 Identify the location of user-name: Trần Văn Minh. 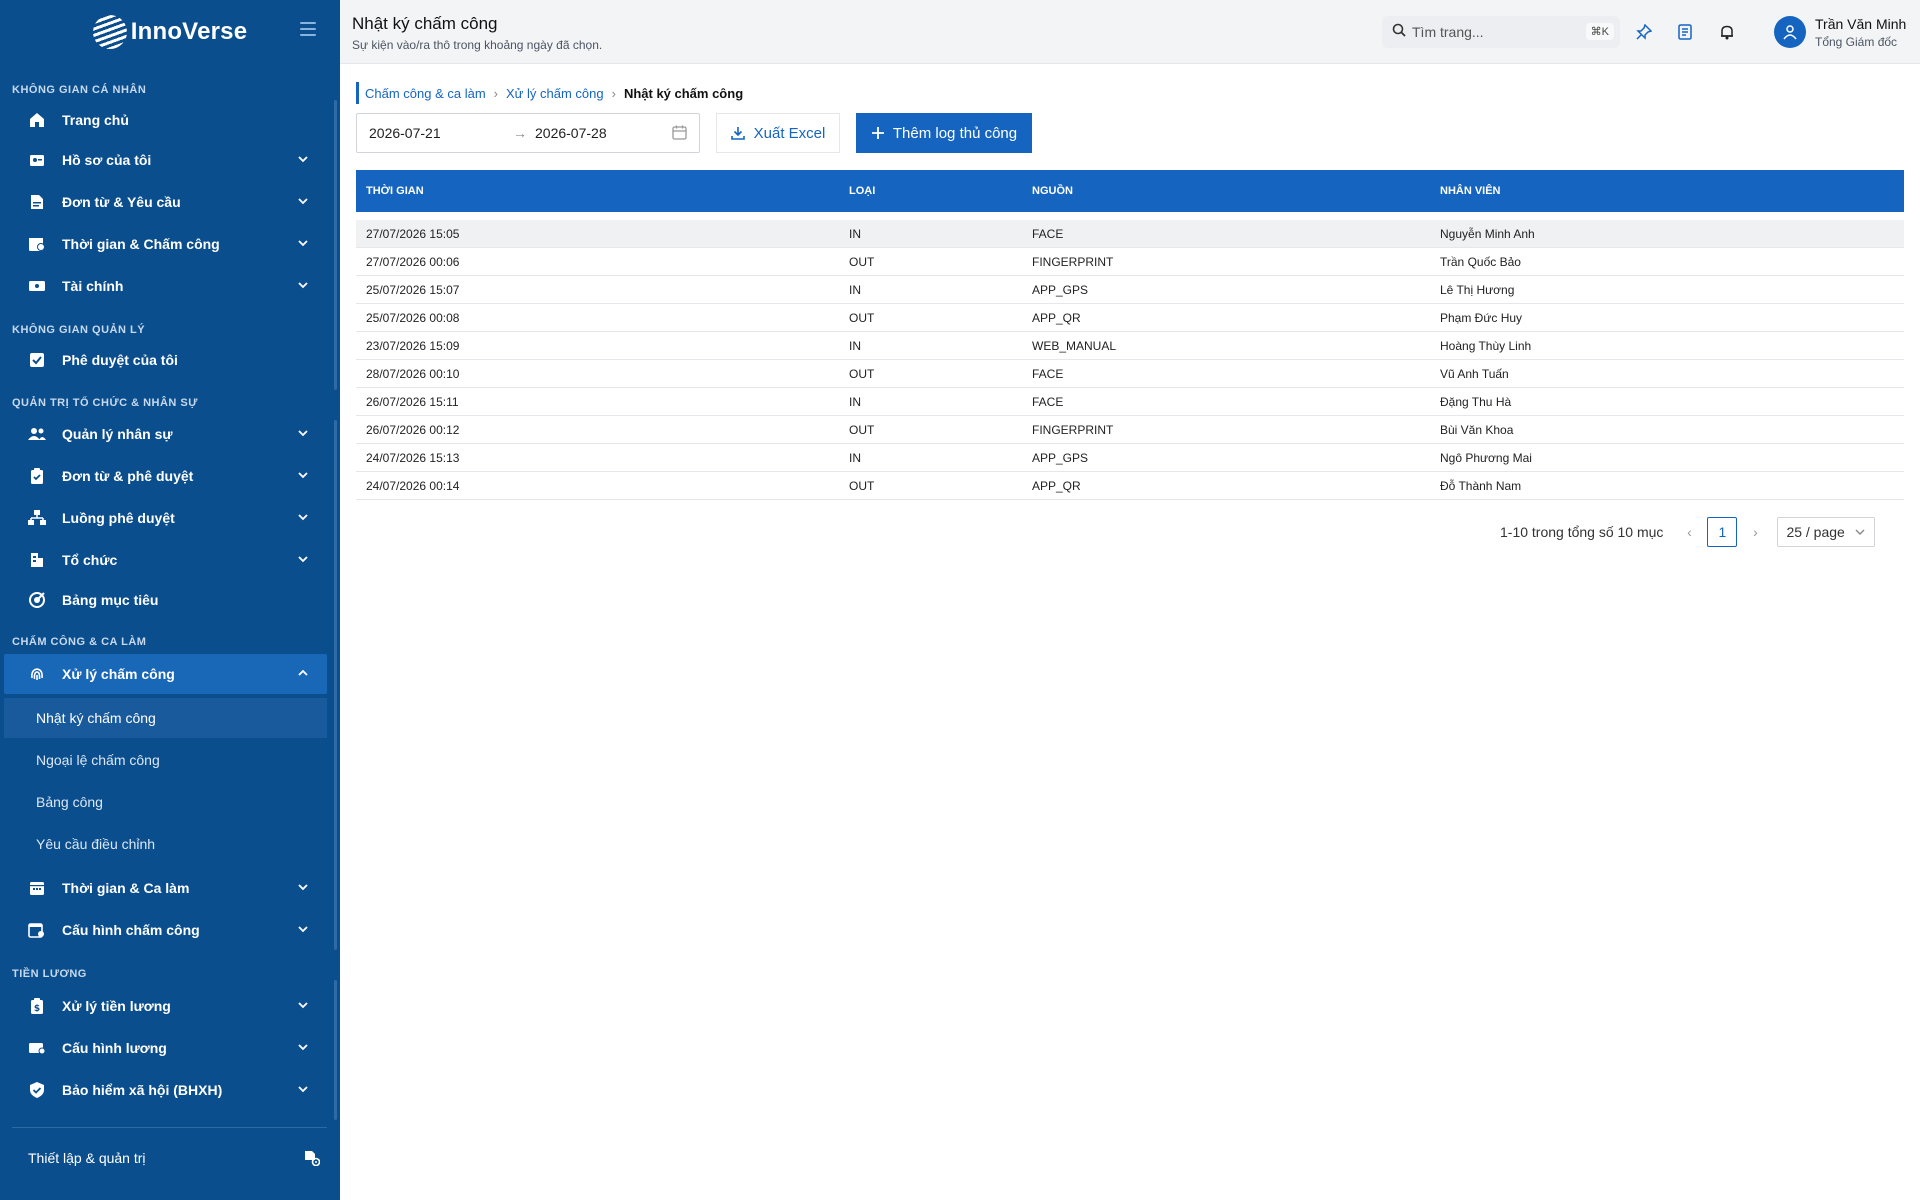
(1860, 24).